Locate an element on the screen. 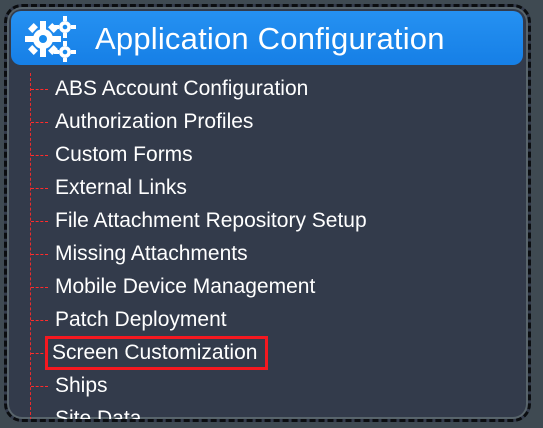 This screenshot has height=428, width=543. menu-item-label: Custom Forms is located at coordinates (124, 155).